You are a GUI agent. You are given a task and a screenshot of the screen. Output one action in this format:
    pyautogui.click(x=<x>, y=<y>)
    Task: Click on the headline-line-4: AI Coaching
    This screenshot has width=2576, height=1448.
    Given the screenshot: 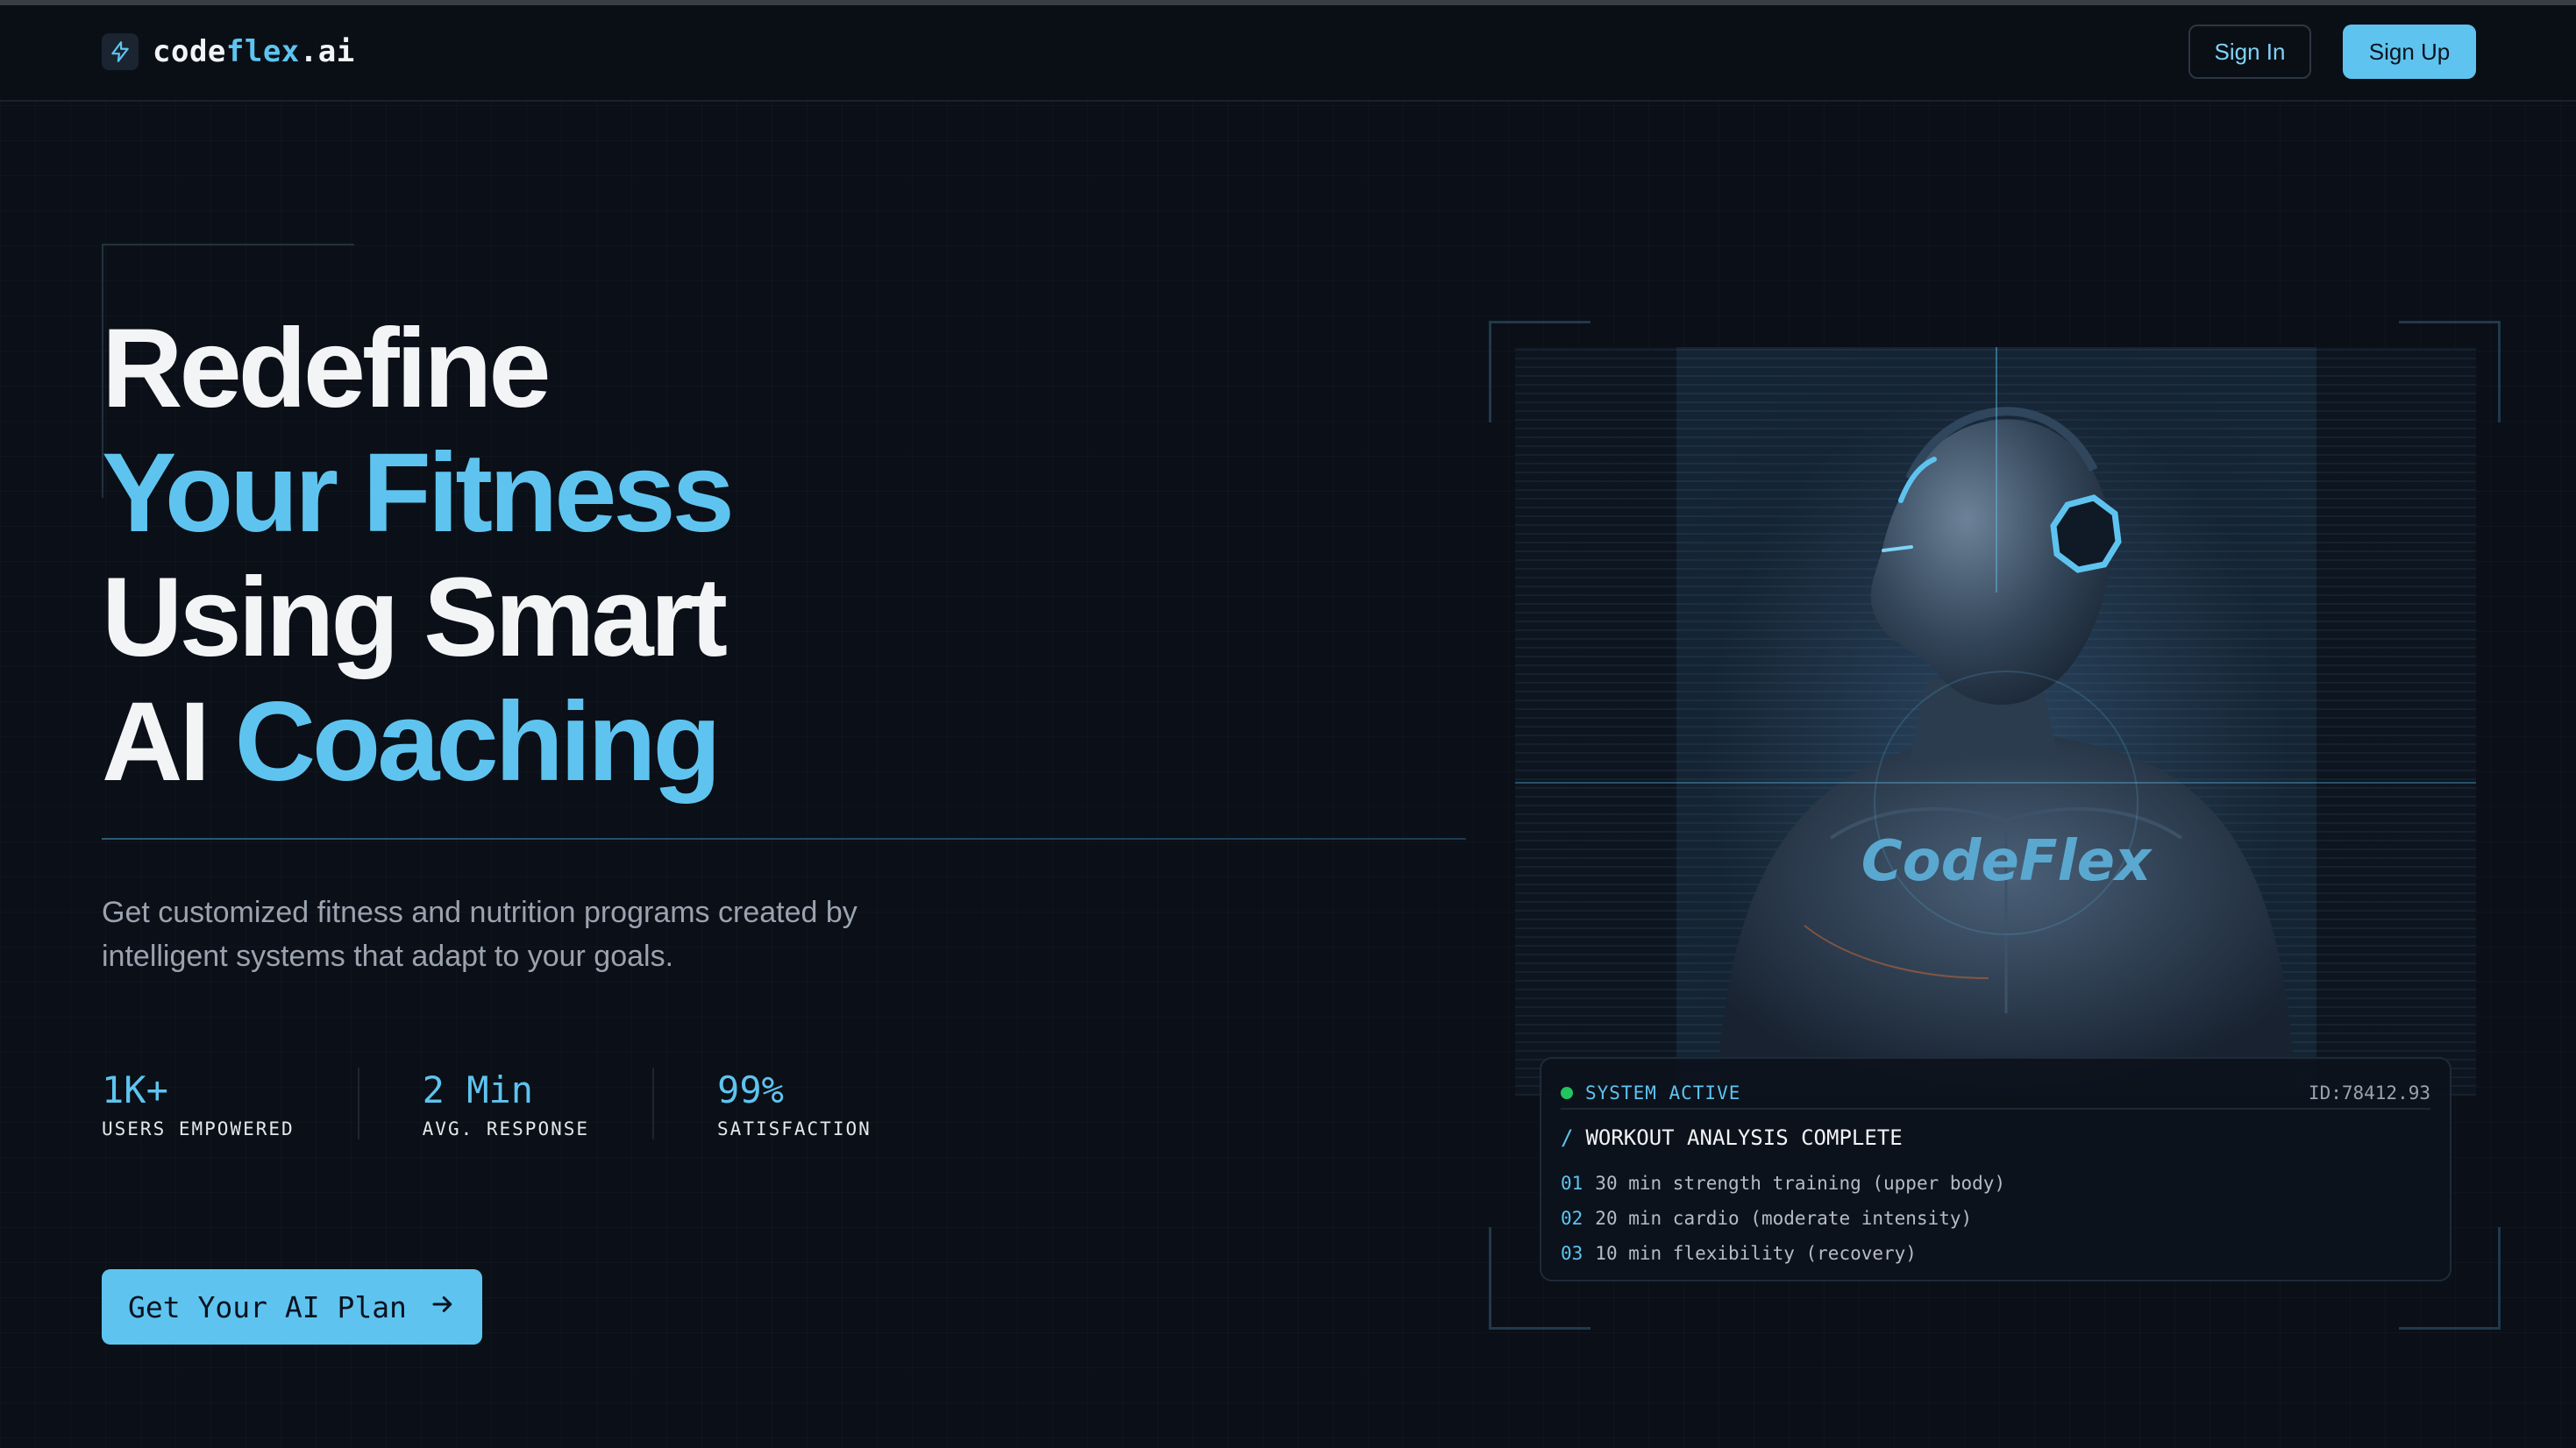 What is the action you would take?
    pyautogui.click(x=412, y=742)
    